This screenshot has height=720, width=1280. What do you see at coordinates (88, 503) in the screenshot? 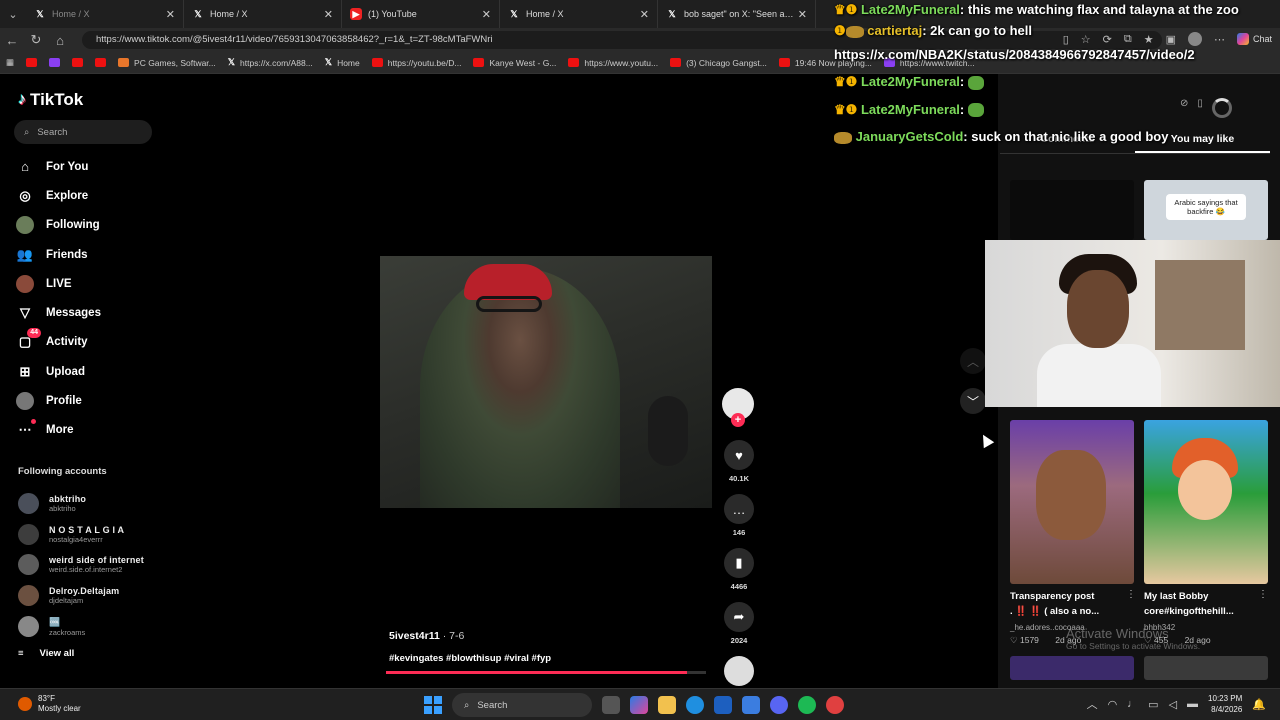
I see `following-account: abktriho abktriho` at bounding box center [88, 503].